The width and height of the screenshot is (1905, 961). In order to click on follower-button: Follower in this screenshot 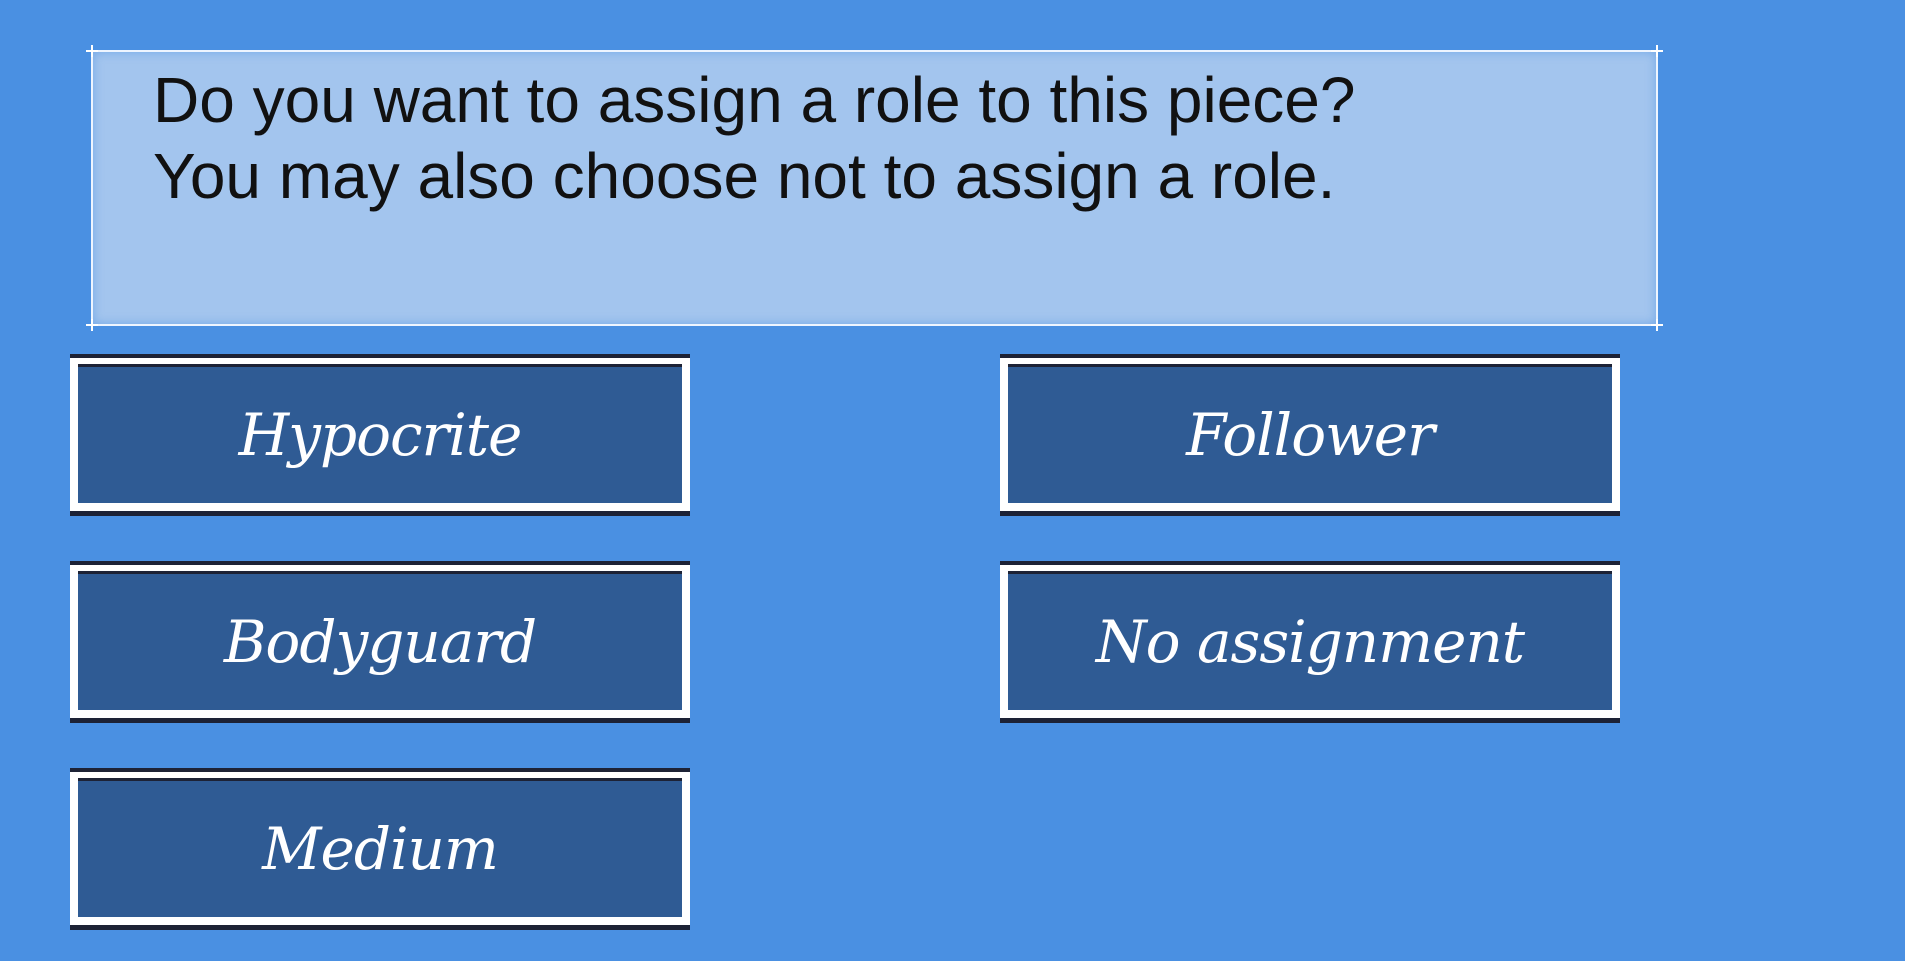, I will do `click(1310, 435)`.